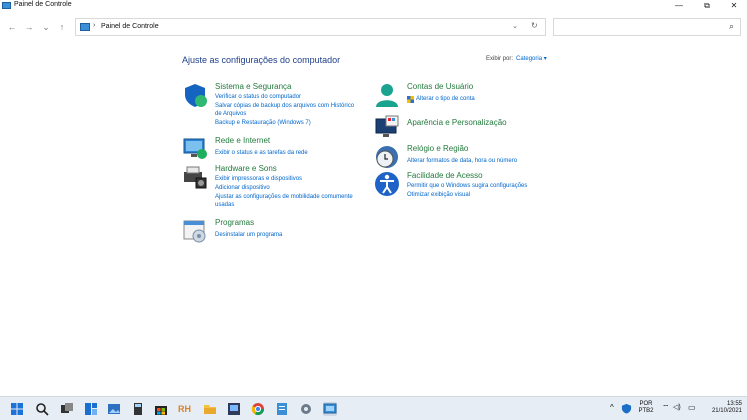 The height and width of the screenshot is (420, 747). Describe the element at coordinates (195, 148) in the screenshot. I see `network-icon` at that location.